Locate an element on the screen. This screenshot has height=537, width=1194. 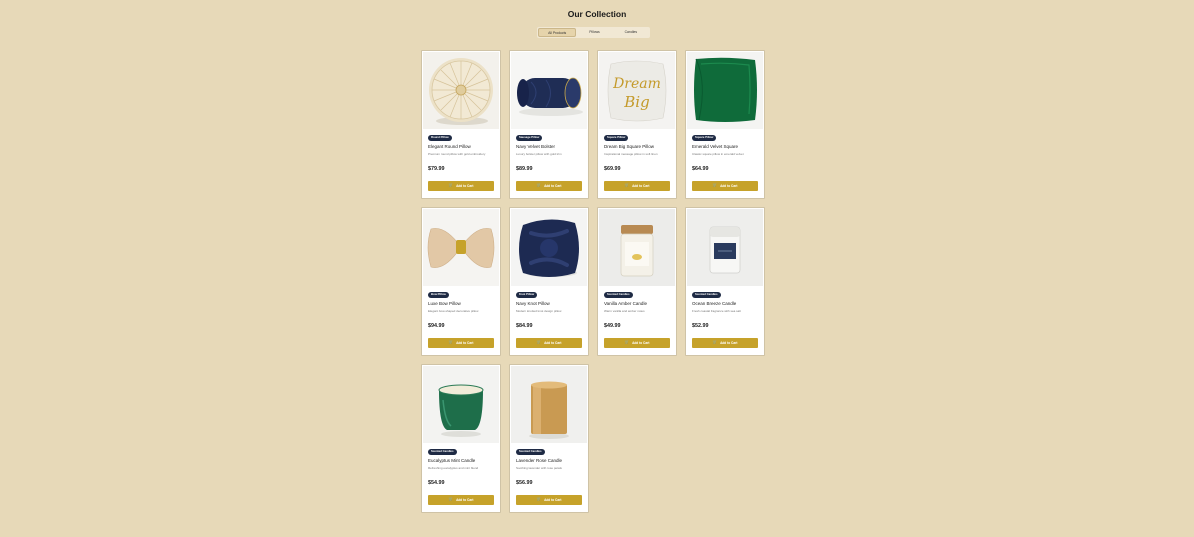
product-name: Eucalyptus Mint Candle is located at coordinates (452, 460).